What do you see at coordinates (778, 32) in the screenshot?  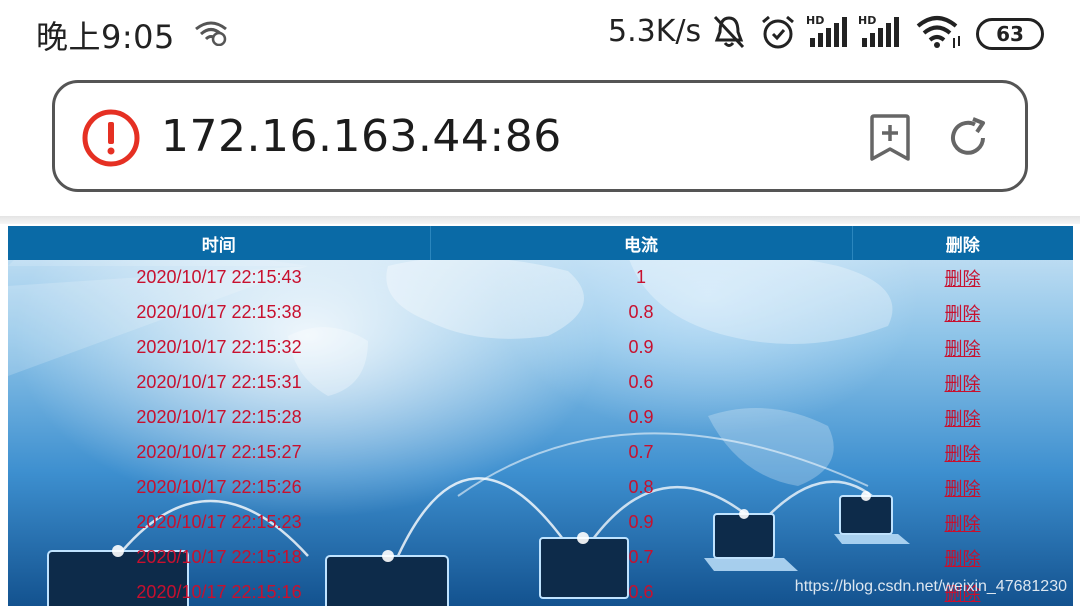 I see `alarm-icon` at bounding box center [778, 32].